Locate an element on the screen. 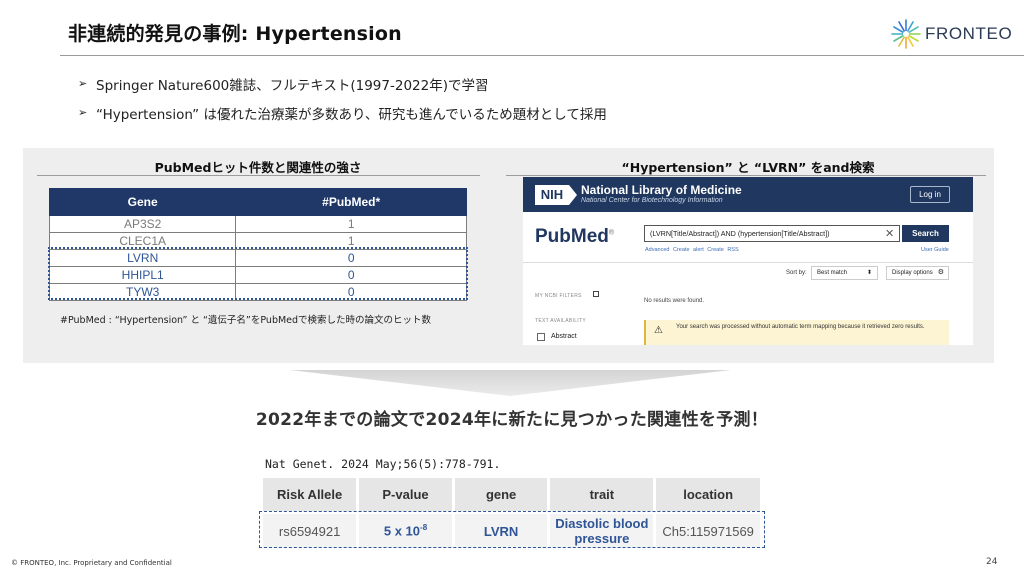 This screenshot has width=1024, height=577. nih-logo: NIH is located at coordinates (556, 195).